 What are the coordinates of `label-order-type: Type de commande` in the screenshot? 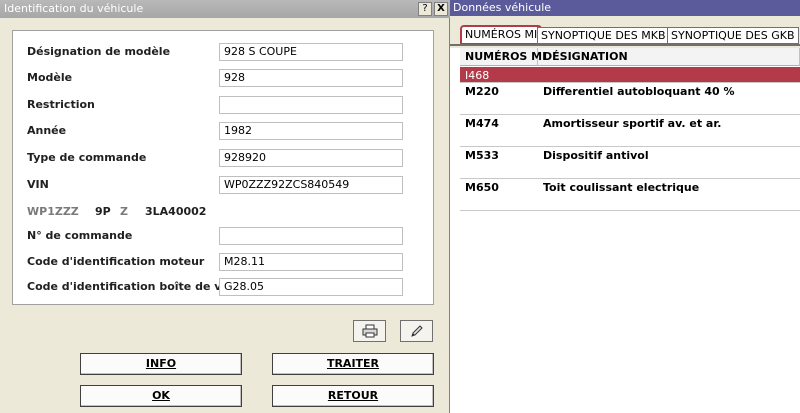 It's located at (87, 157).